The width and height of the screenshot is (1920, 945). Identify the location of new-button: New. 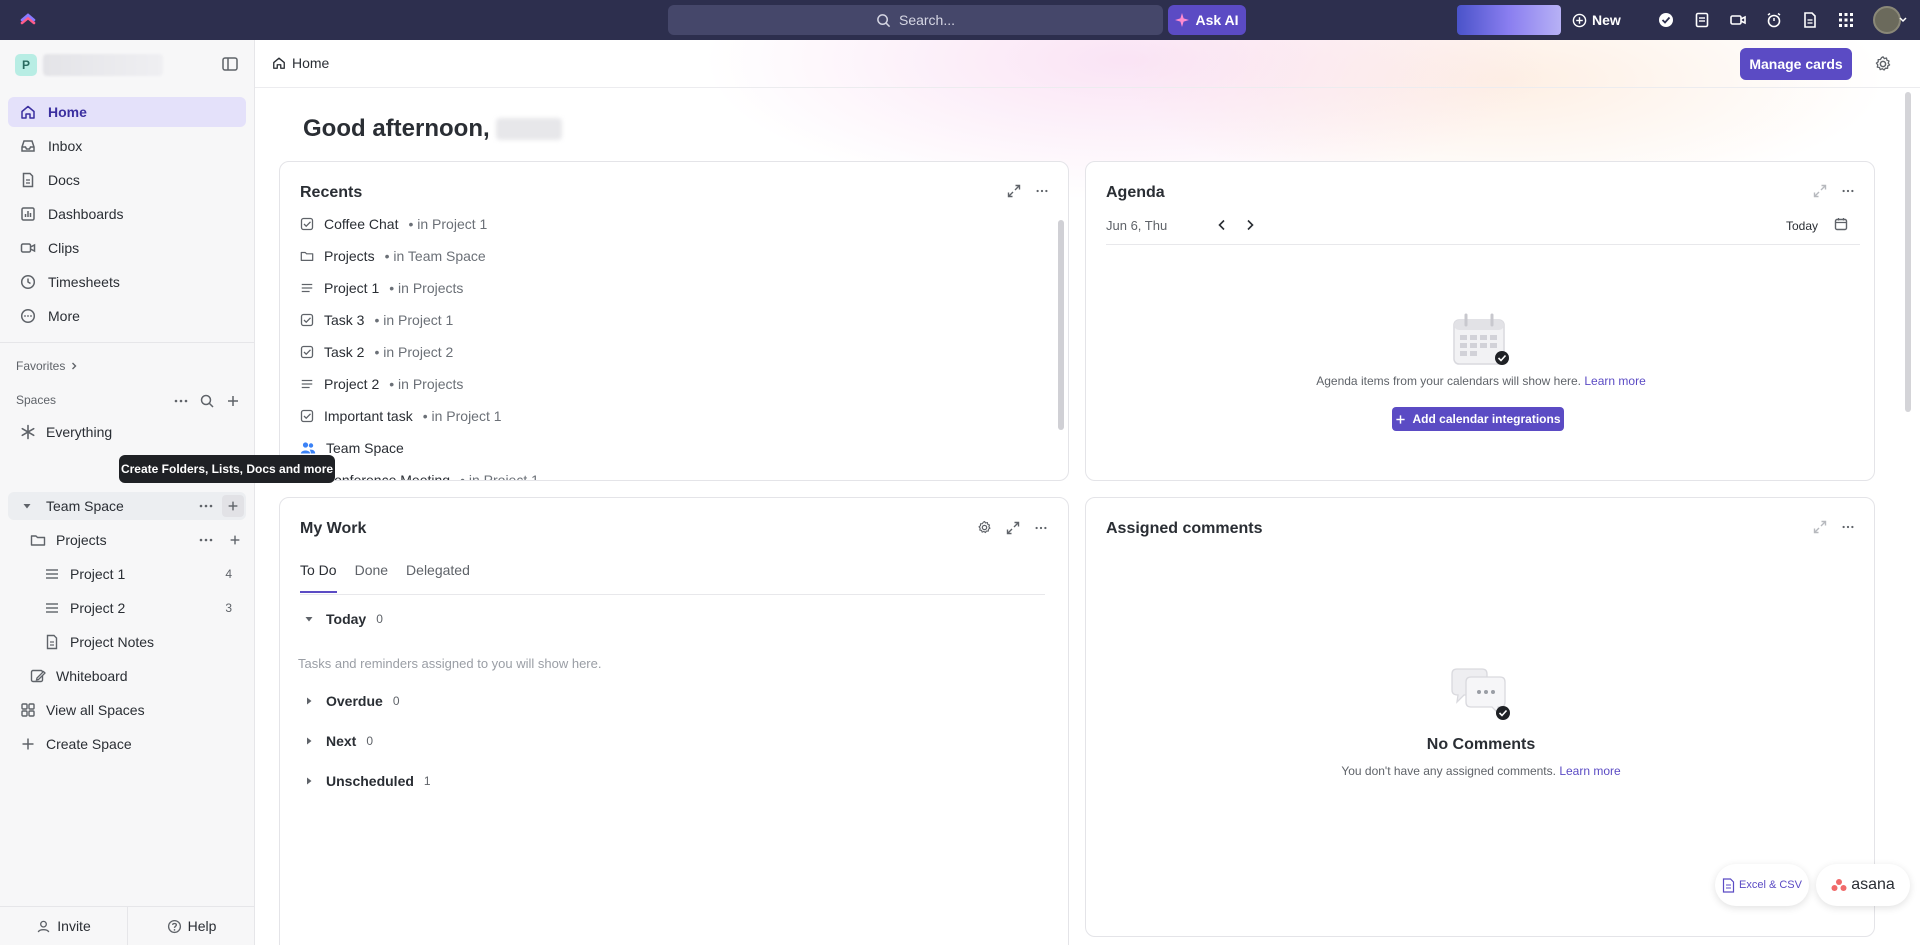
(1596, 20).